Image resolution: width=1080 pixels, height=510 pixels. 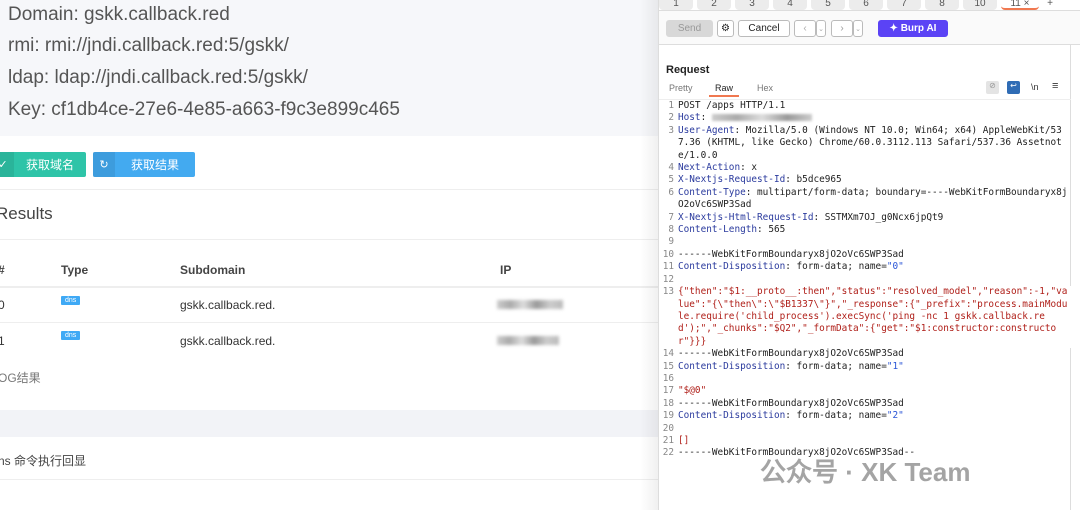 I want to click on code-token: : form-data; name=, so click(x=836, y=267).